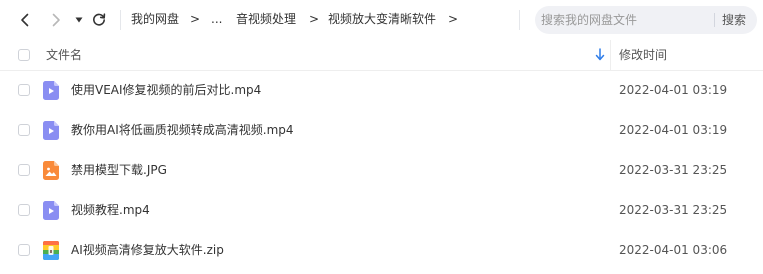 This screenshot has height=274, width=763. I want to click on chevron-left-icon, so click(25, 20).